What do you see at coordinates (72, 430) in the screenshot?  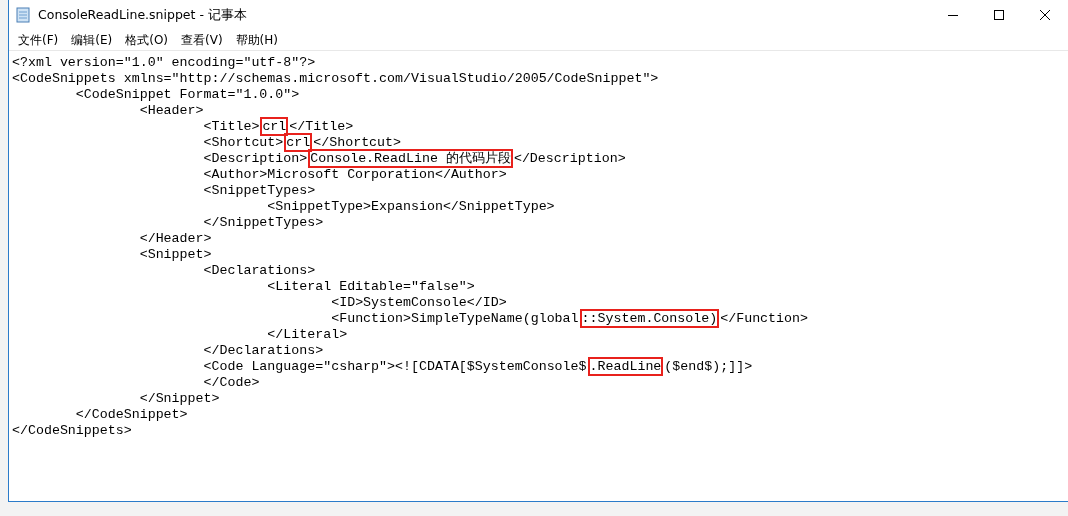 I see `code-text: </CodeSnippets>` at bounding box center [72, 430].